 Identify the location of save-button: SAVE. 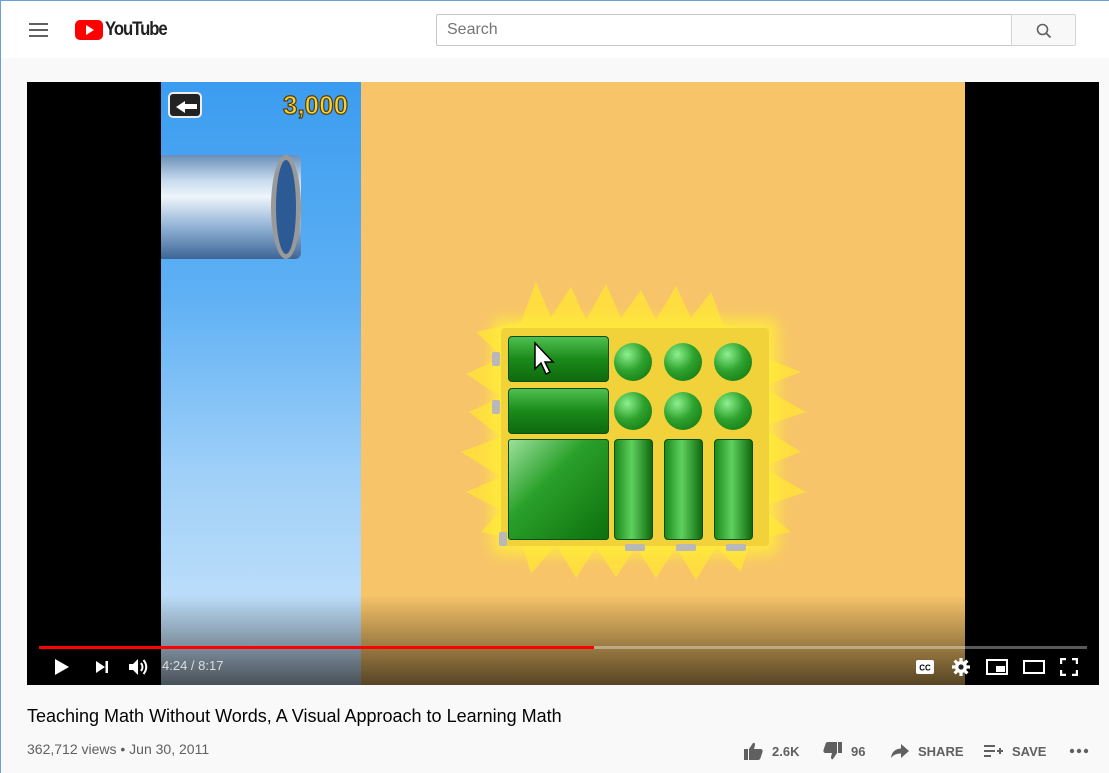
(1015, 751).